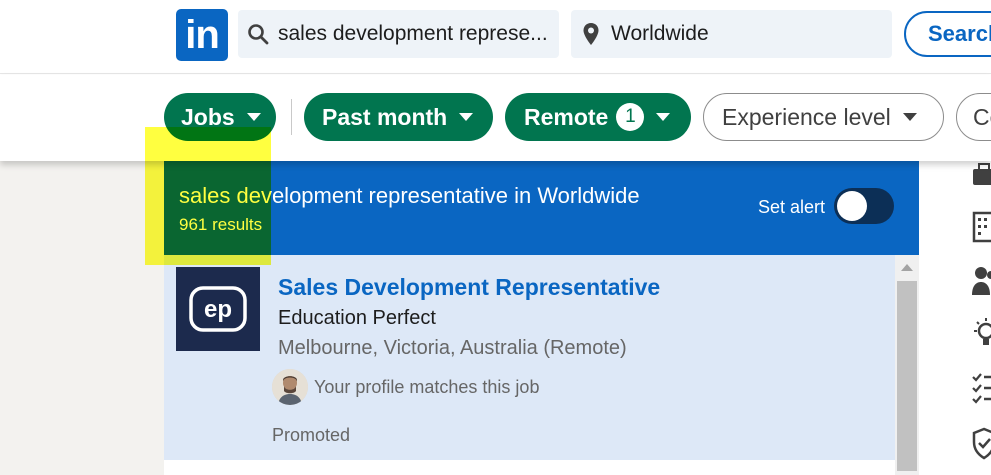  I want to click on job-title-link: Sales Development Representative, so click(469, 287).